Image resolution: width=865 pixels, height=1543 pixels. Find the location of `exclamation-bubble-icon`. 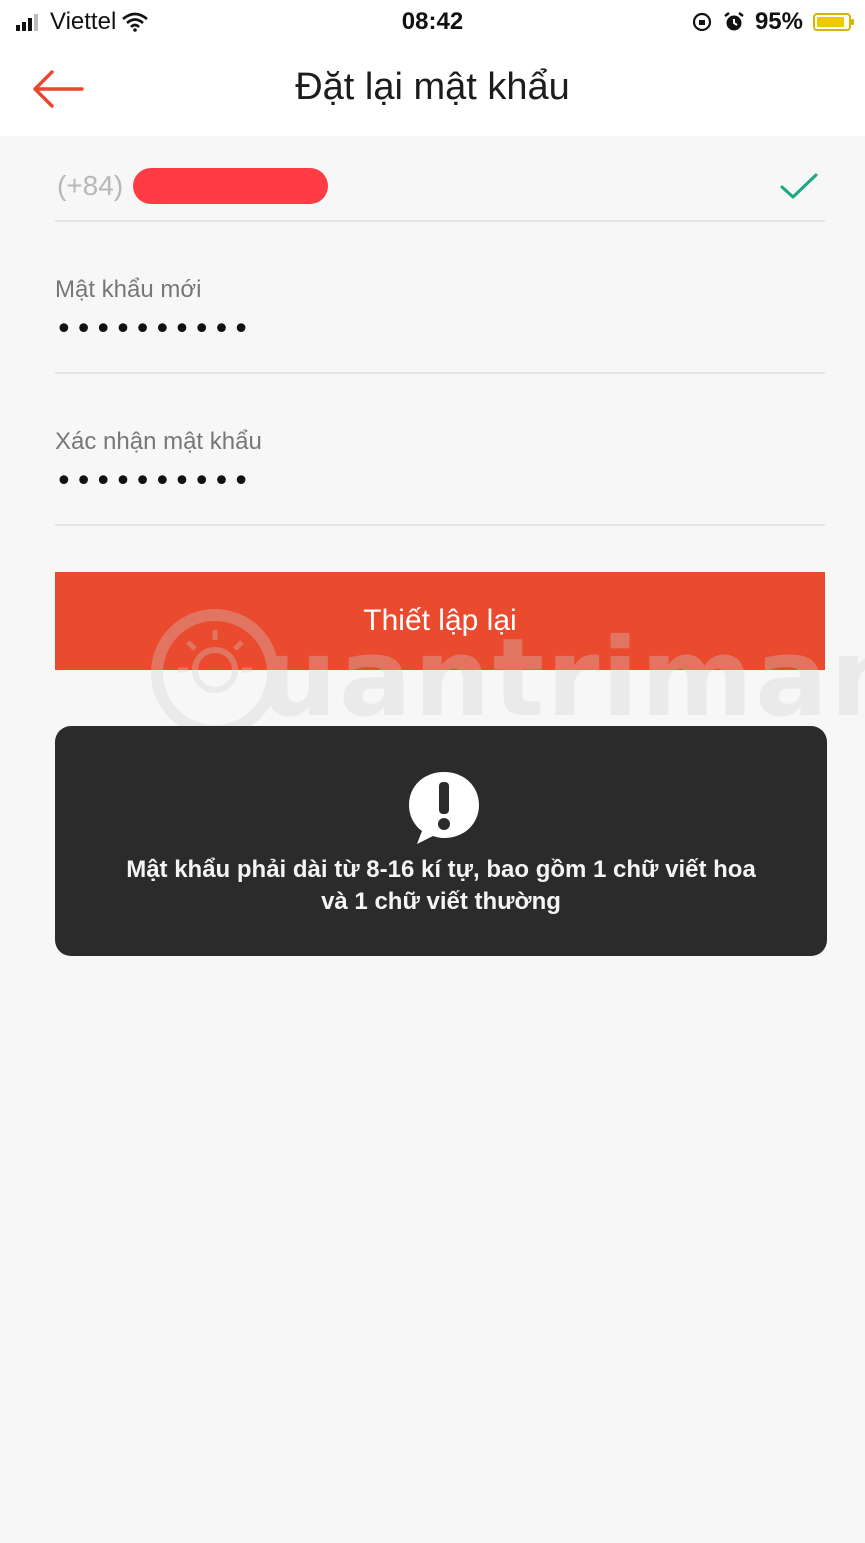

exclamation-bubble-icon is located at coordinates (444, 808).